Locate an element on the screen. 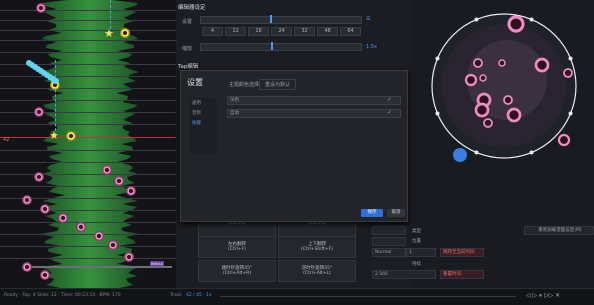  cancel-button: 取消 is located at coordinates (396, 213).